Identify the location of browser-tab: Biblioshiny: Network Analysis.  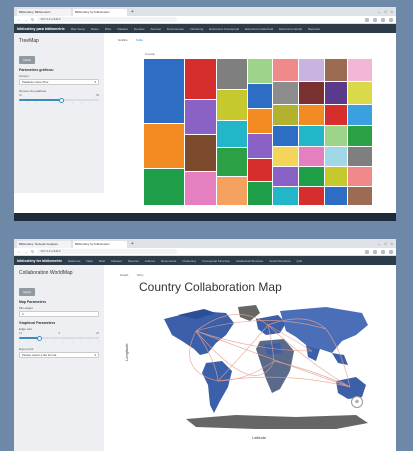
(44, 244).